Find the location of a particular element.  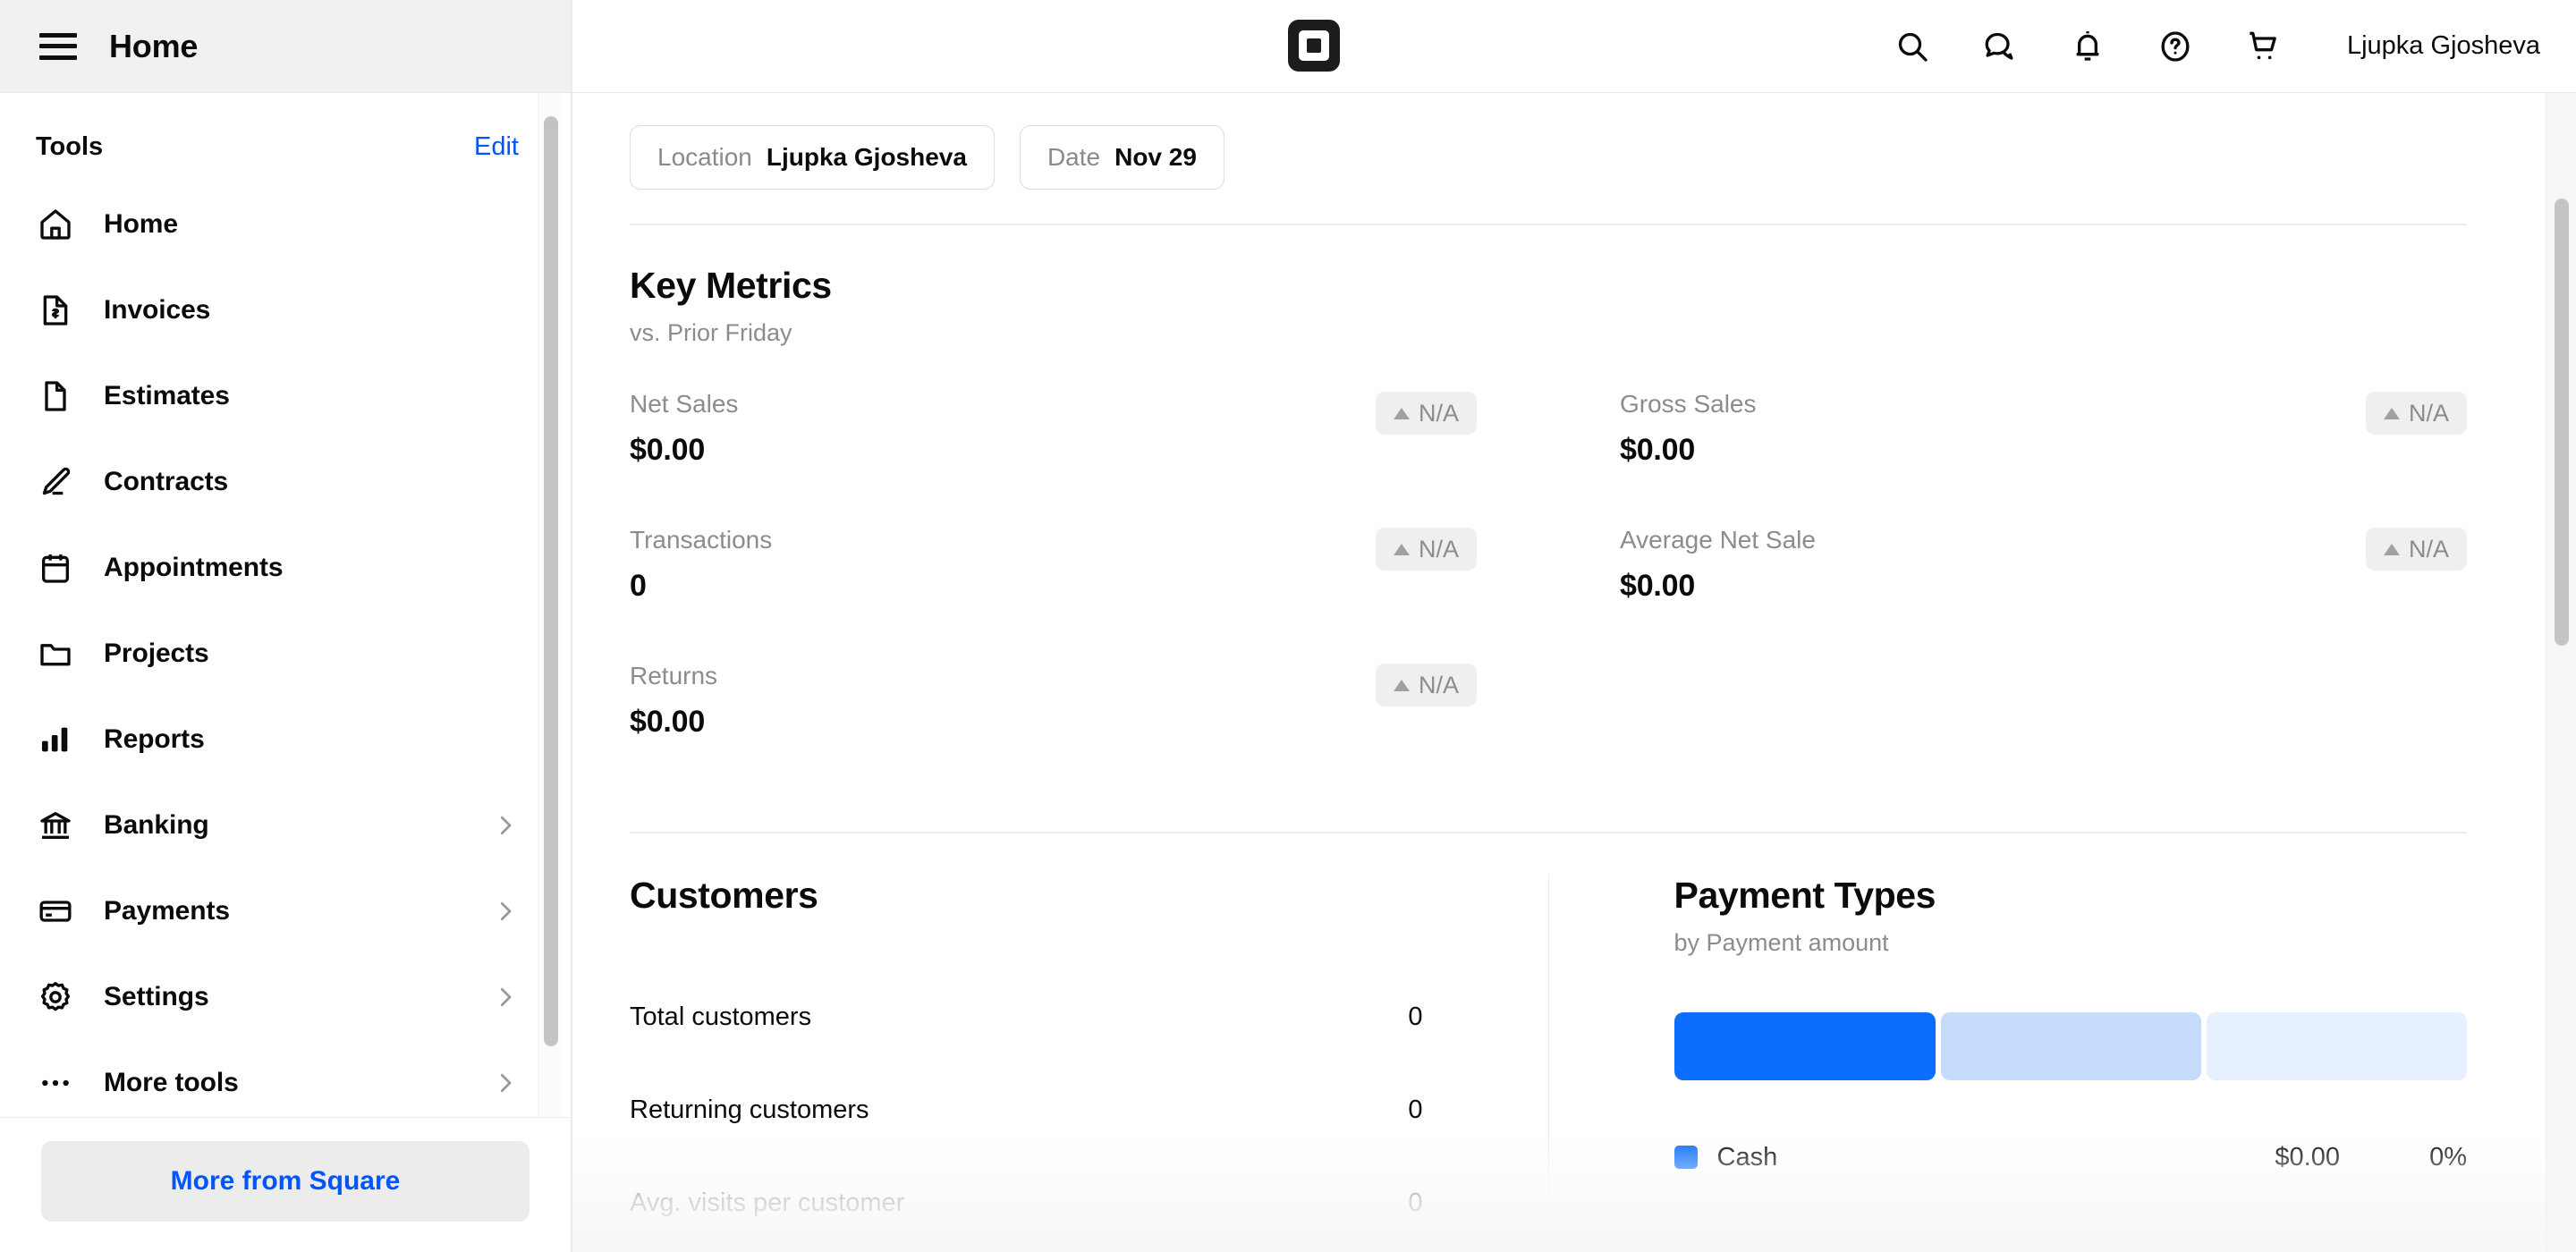

date-filter-label: Date is located at coordinates (1073, 157).